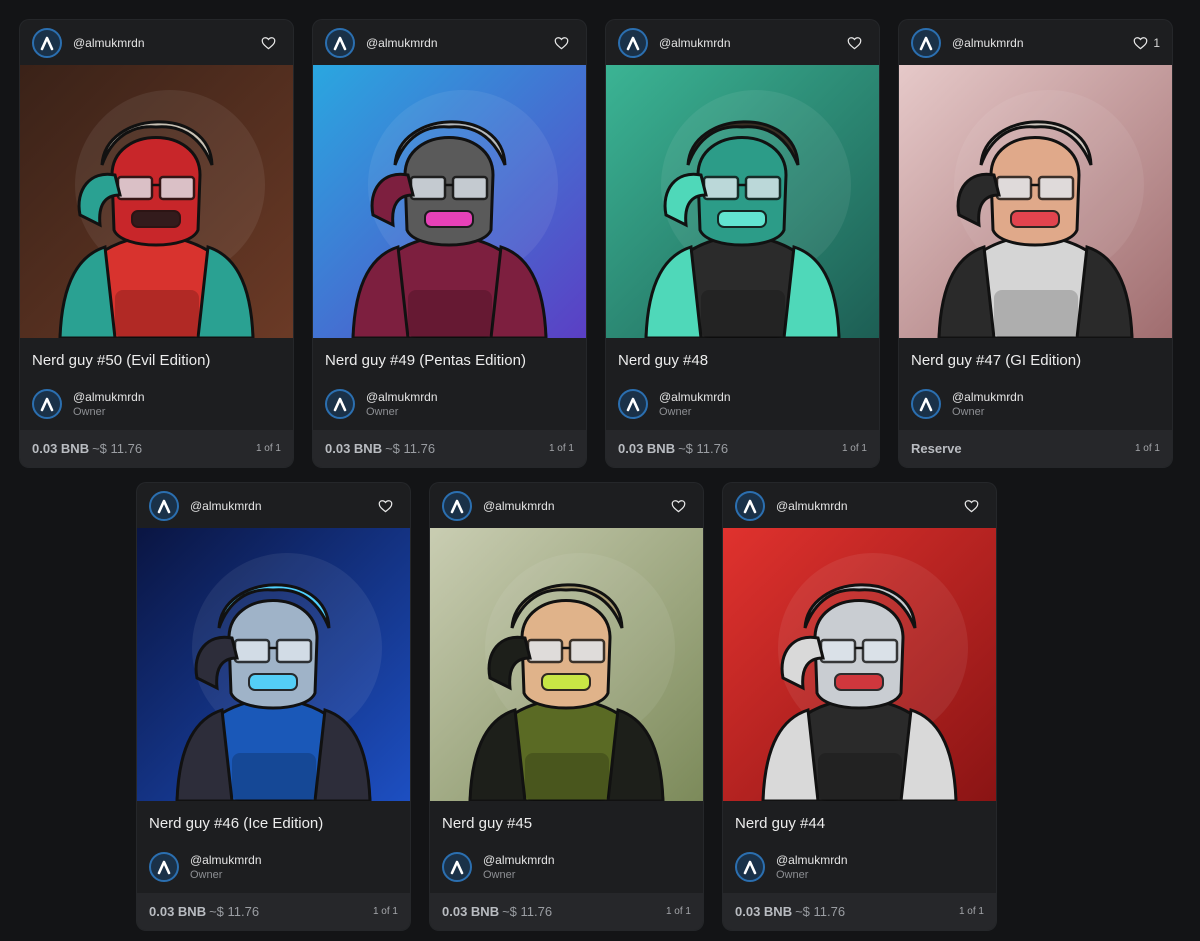  What do you see at coordinates (566, 821) in the screenshot?
I see `nft-title: Nerd guy #45` at bounding box center [566, 821].